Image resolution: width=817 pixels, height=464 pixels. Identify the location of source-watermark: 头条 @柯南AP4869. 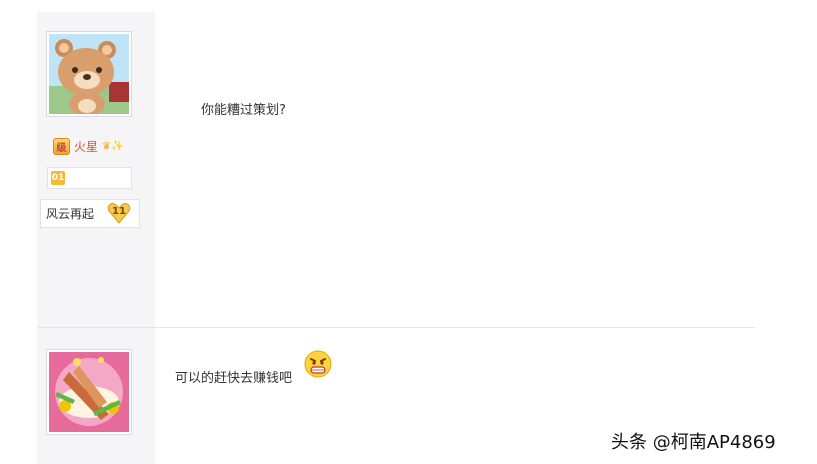
(693, 442).